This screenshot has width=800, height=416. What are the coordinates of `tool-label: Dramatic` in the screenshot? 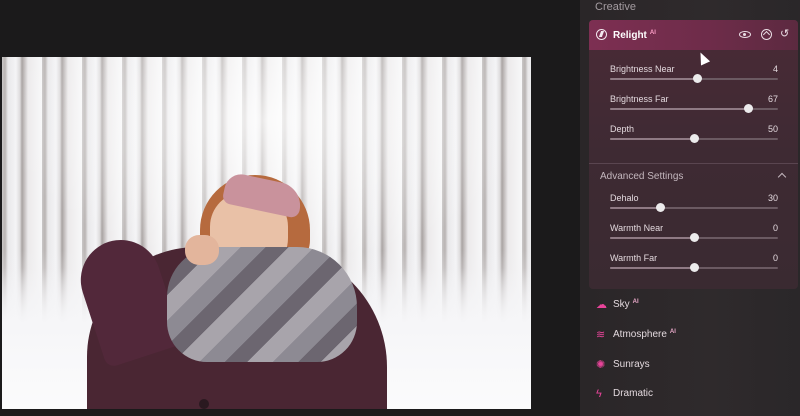 It's located at (633, 393).